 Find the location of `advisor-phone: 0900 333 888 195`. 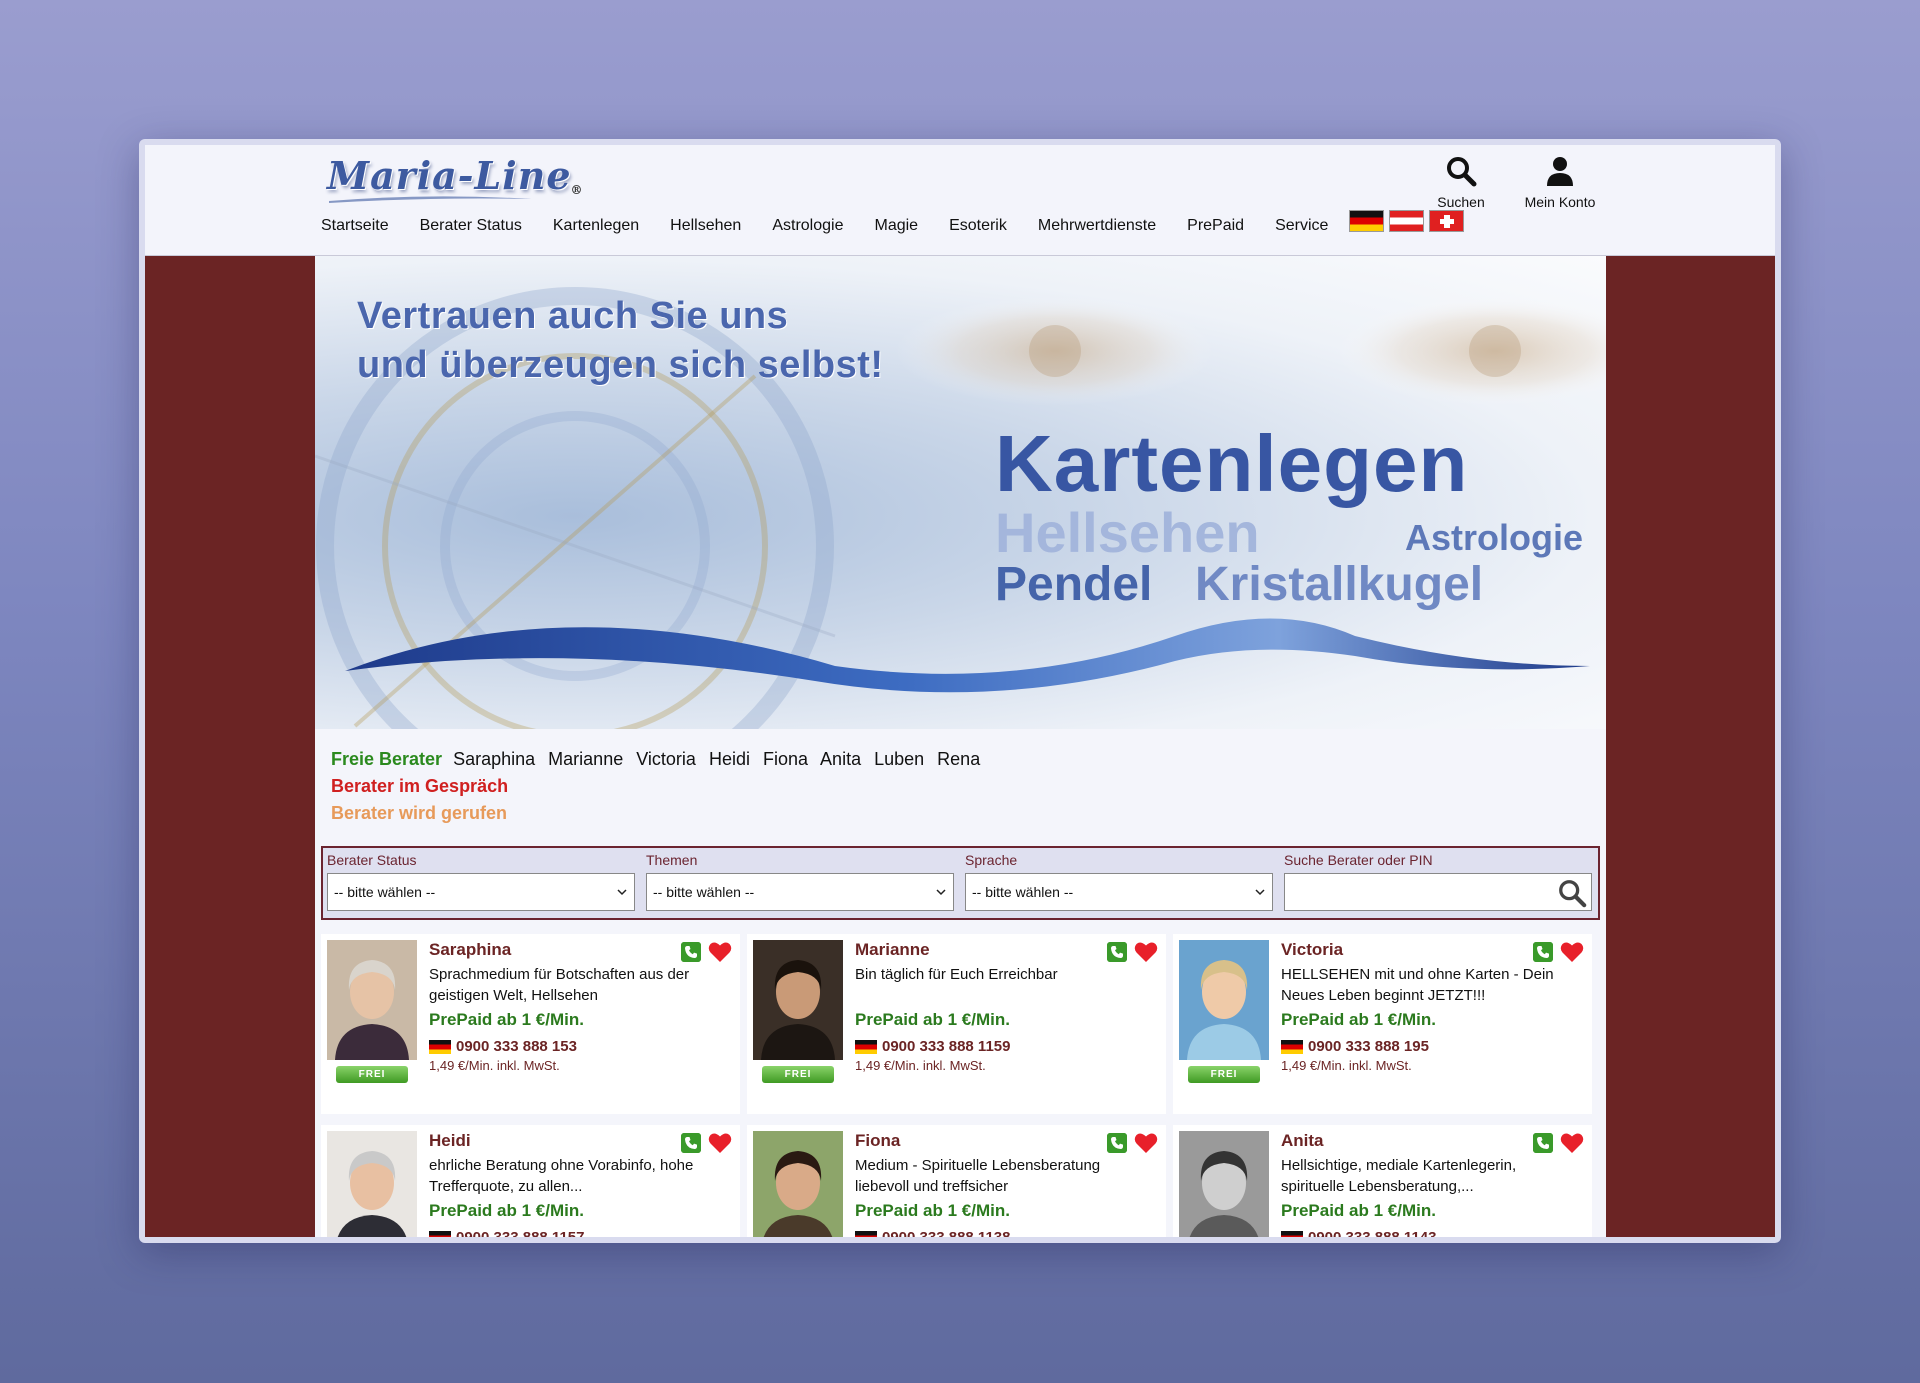

advisor-phone: 0900 333 888 195 is located at coordinates (1355, 1046).